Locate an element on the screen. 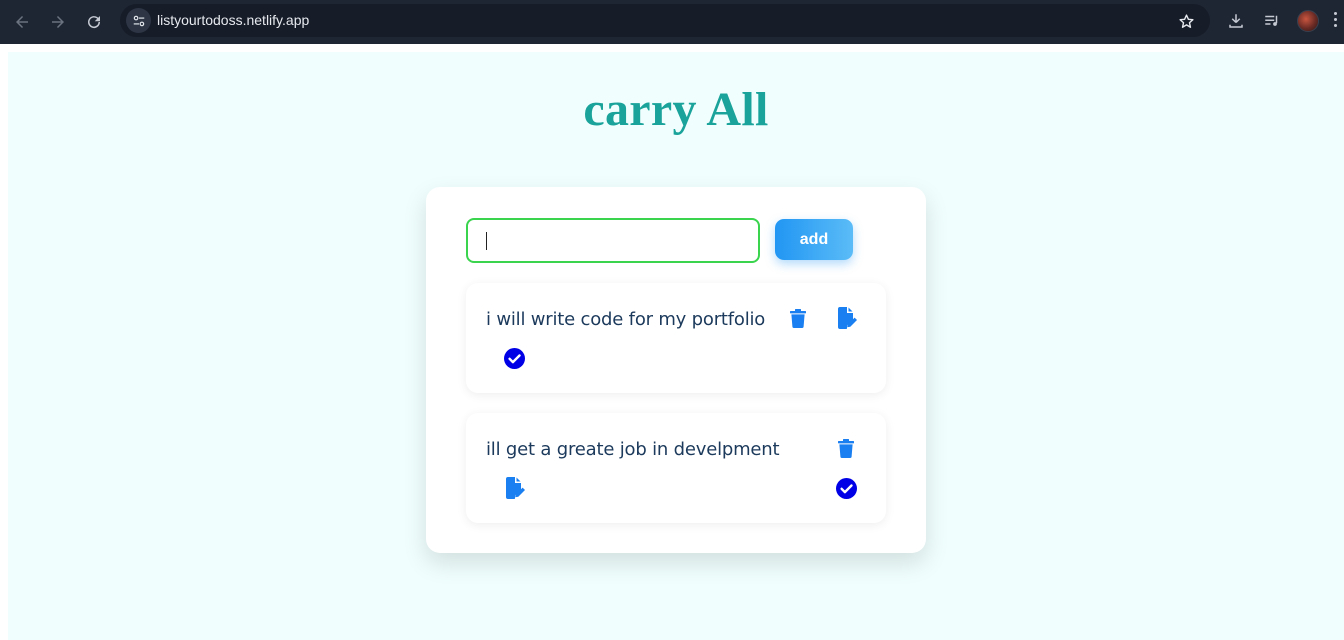 Image resolution: width=1344 pixels, height=640 pixels. task-input is located at coordinates (613, 240).